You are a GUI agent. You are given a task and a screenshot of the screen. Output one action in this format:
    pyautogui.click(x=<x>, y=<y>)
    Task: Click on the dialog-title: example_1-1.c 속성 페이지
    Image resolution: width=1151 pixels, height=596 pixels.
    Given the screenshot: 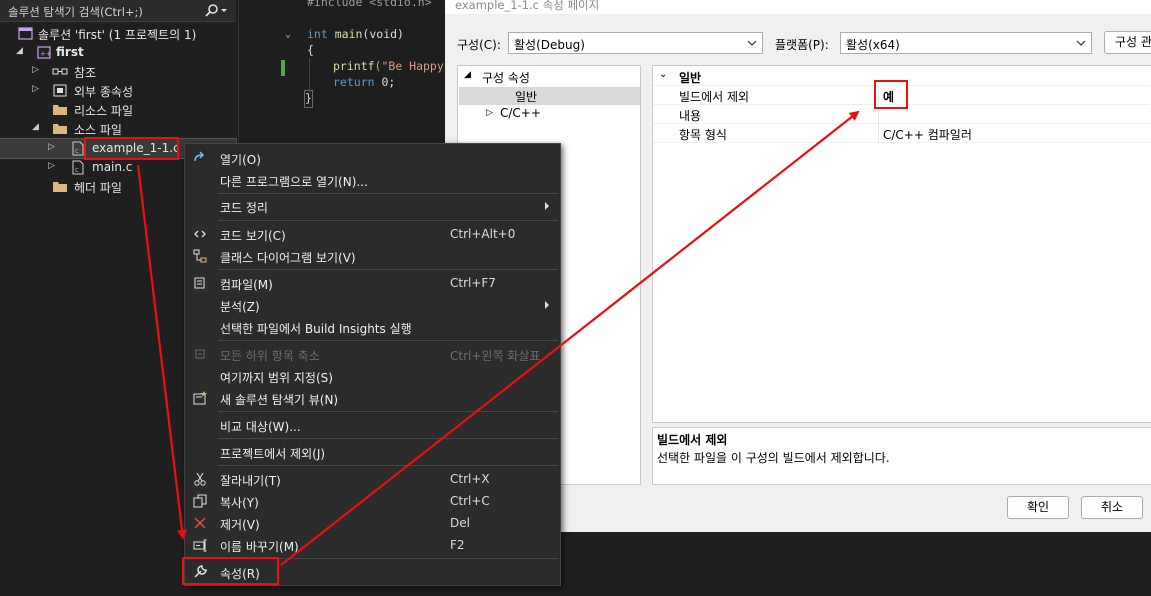 What is the action you would take?
    pyautogui.click(x=798, y=7)
    